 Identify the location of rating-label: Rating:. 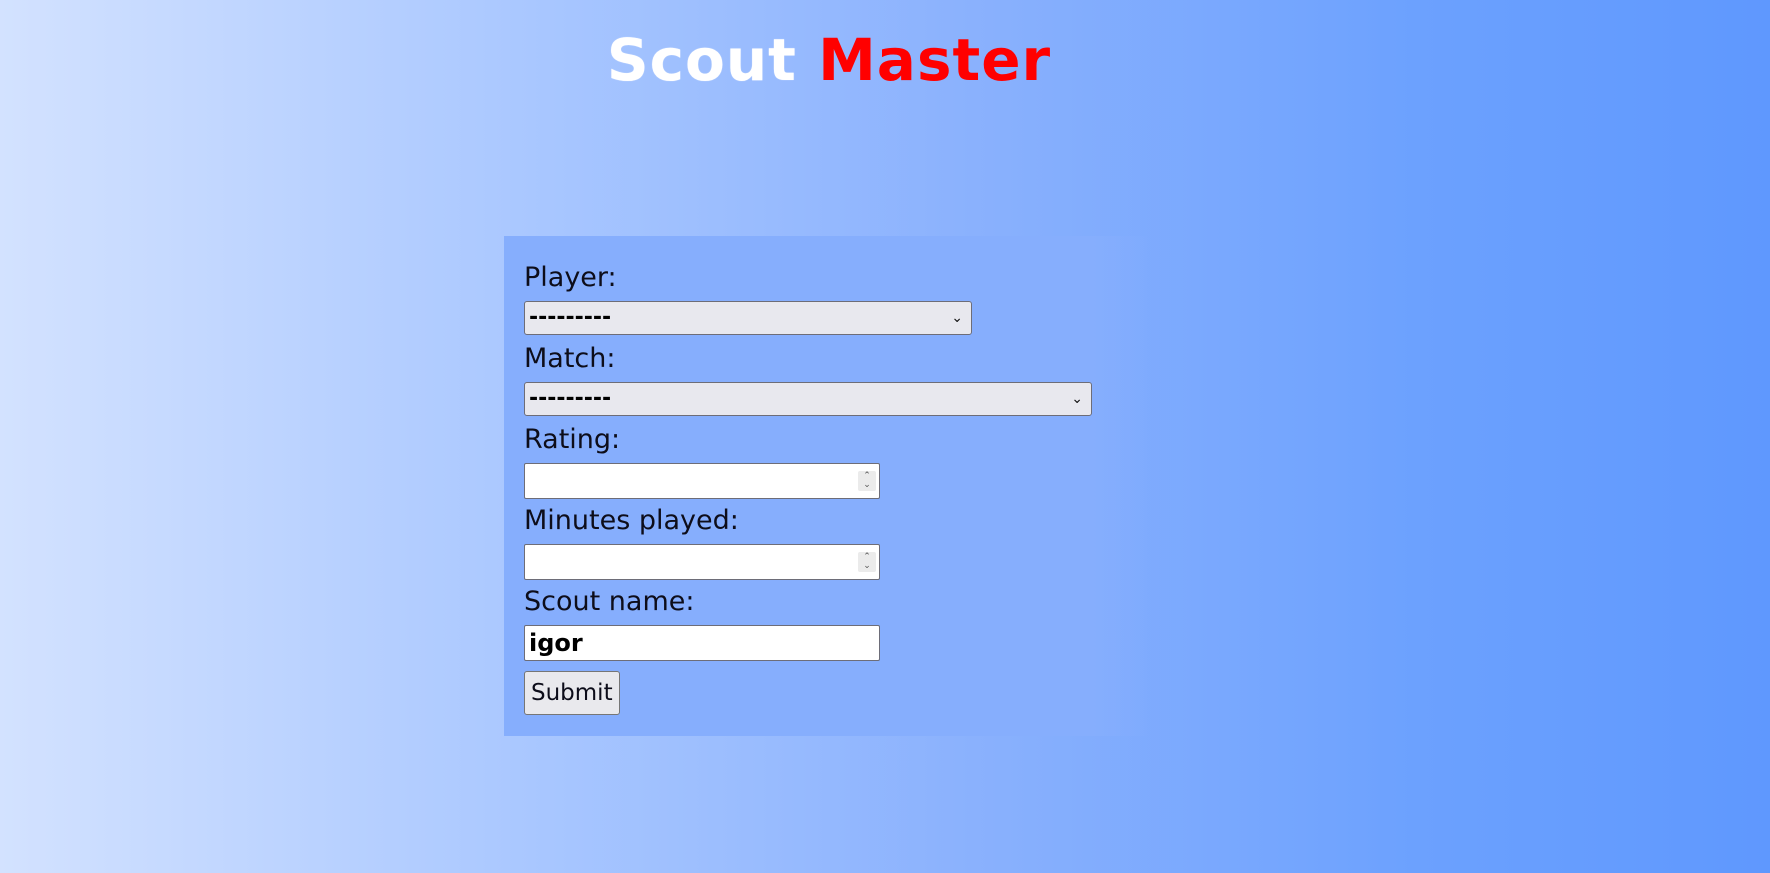
(572, 439).